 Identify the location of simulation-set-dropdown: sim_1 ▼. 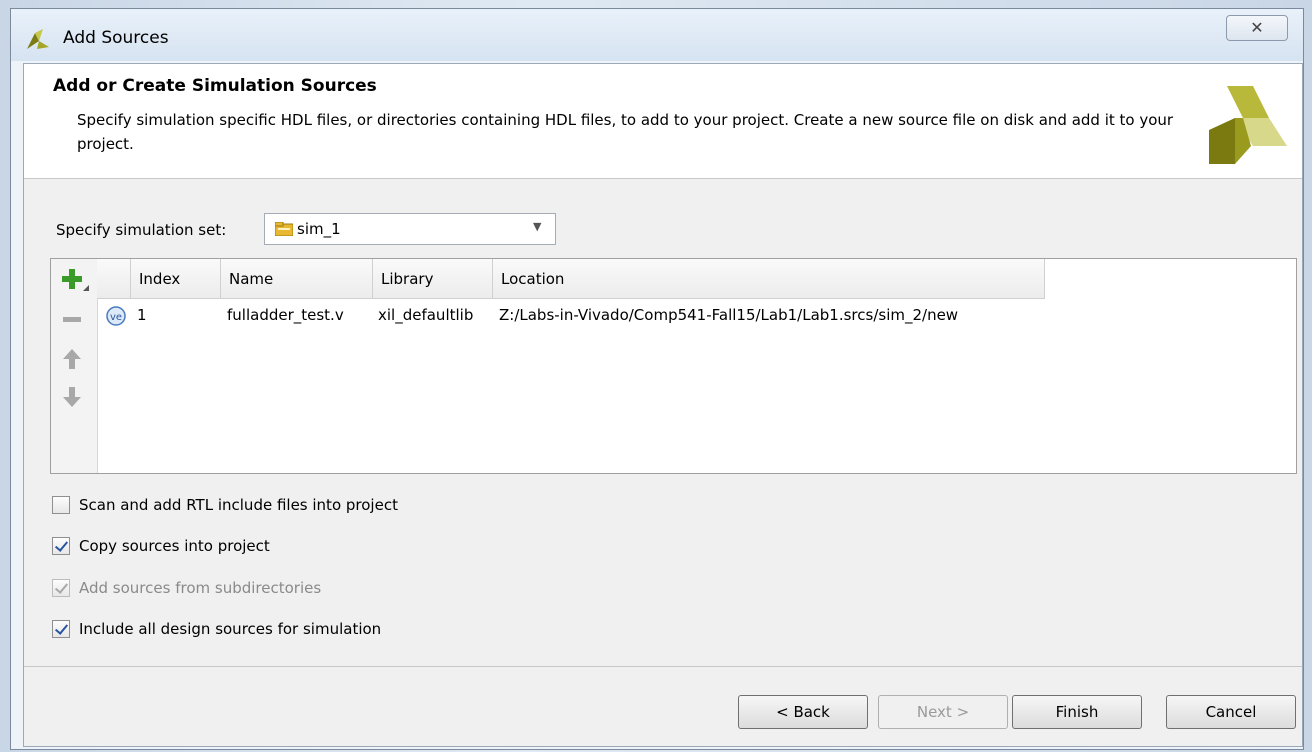
(410, 229).